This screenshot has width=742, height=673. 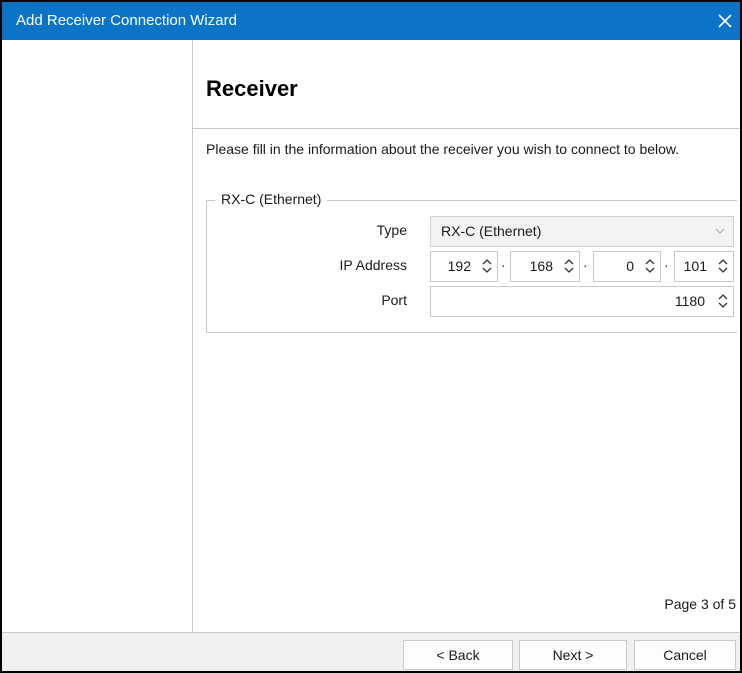 I want to click on ip-octet-3-value: 0, so click(x=630, y=266).